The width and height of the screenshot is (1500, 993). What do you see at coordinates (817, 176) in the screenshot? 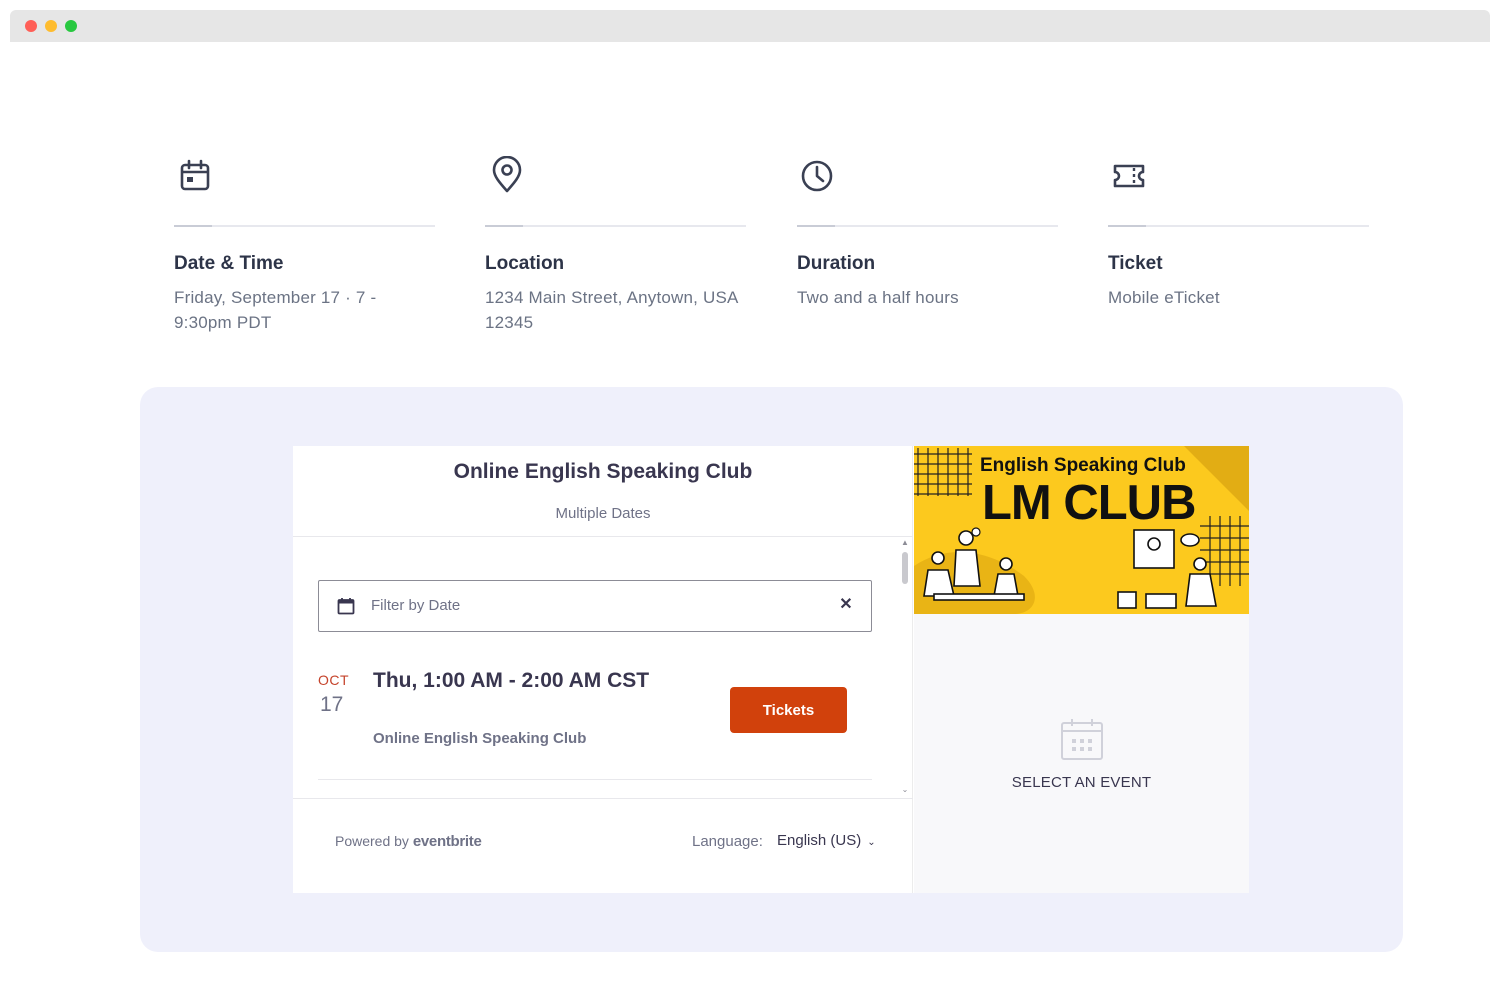
I see `clock-icon` at bounding box center [817, 176].